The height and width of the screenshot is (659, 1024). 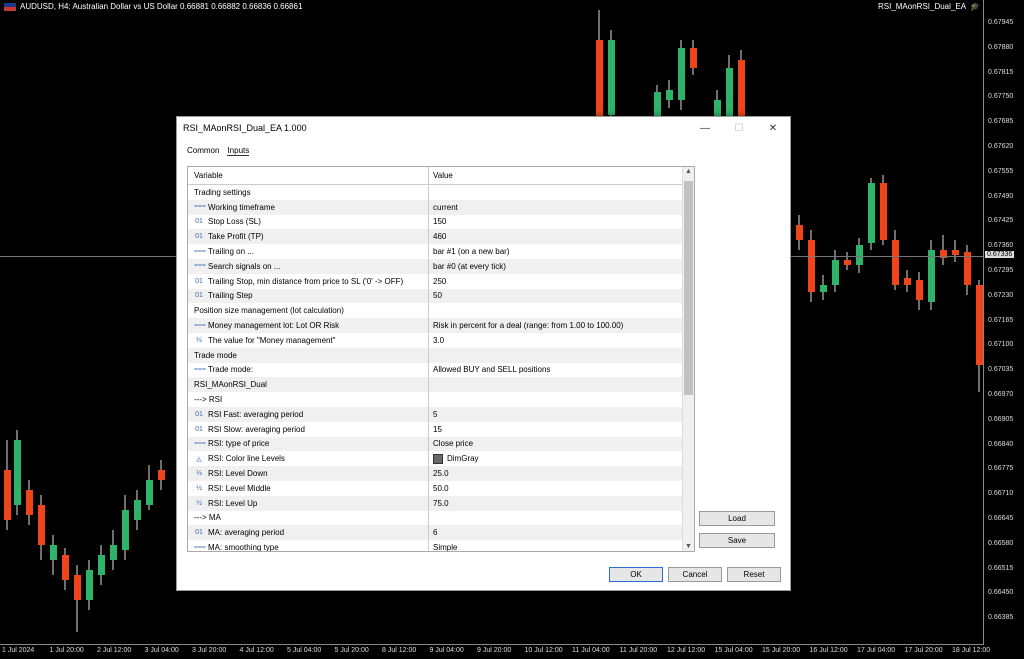 I want to click on table-row: 01 RSI Fast: averaging period 5, so click(x=435, y=414).